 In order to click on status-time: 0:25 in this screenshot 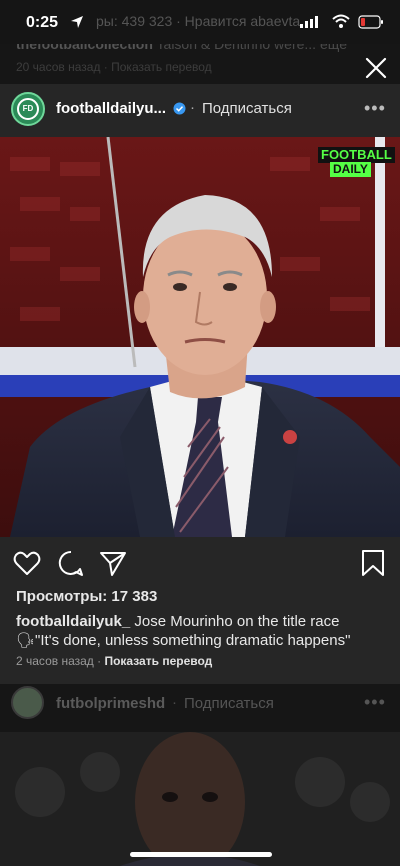, I will do `click(42, 22)`.